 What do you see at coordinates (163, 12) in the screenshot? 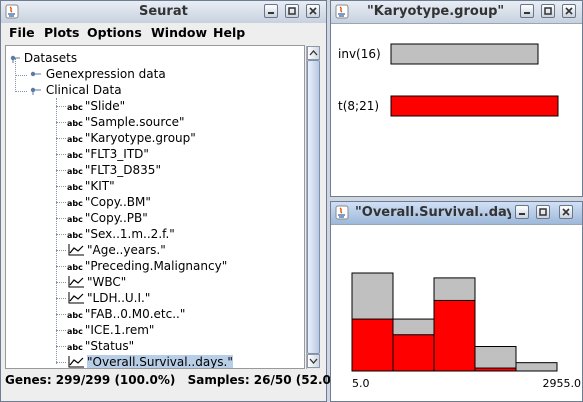
I see `seurat-titlebar: Seurat` at bounding box center [163, 12].